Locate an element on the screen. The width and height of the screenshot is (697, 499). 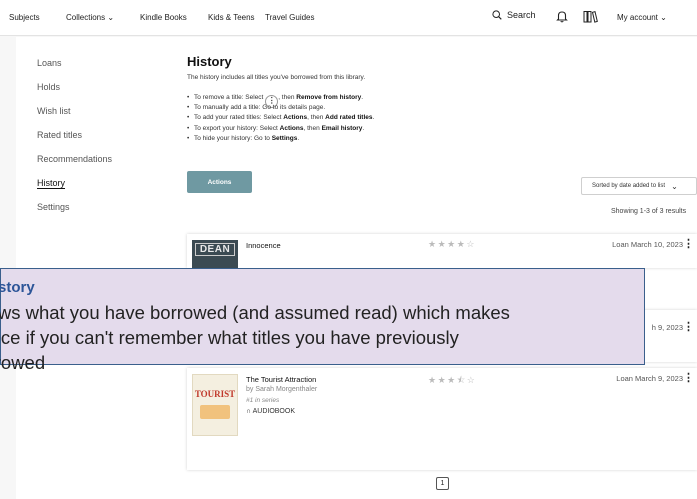
instruction-bold: Add rated titles is located at coordinates (349, 118).